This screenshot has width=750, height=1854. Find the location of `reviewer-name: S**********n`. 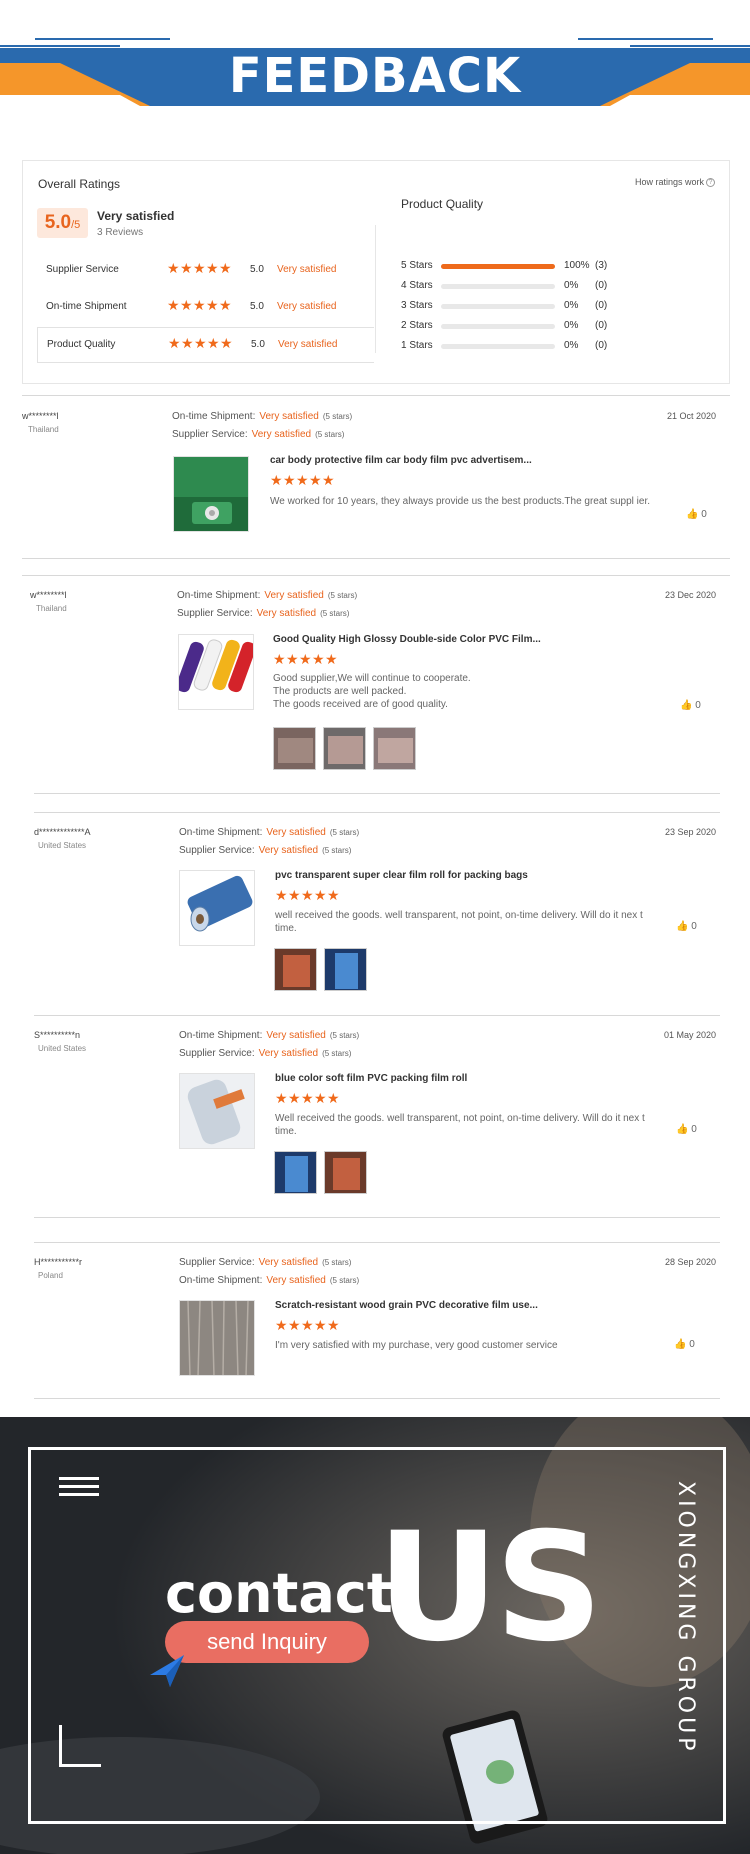

reviewer-name: S**********n is located at coordinates (57, 1035).